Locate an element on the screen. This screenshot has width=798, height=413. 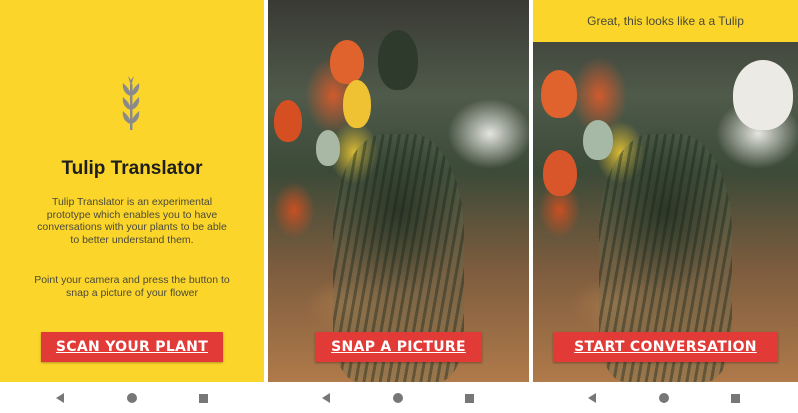
scan-plant-button: SCAN YOUR PLANT is located at coordinates (132, 347).